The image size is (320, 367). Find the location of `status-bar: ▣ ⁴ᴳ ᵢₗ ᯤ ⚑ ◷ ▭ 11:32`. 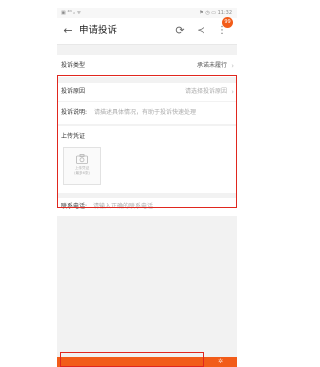

status-bar: ▣ ⁴ᴳ ᵢₗ ᯤ ⚑ ◷ ▭ 11:32 is located at coordinates (147, 13).